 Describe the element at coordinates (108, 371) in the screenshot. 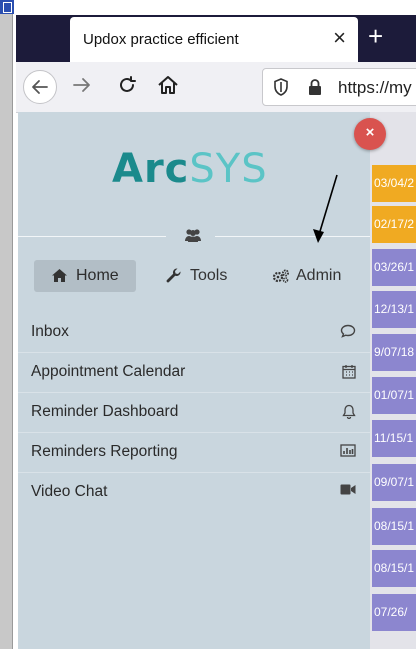

I see `menu-item-label: Appointment Calendar` at that location.